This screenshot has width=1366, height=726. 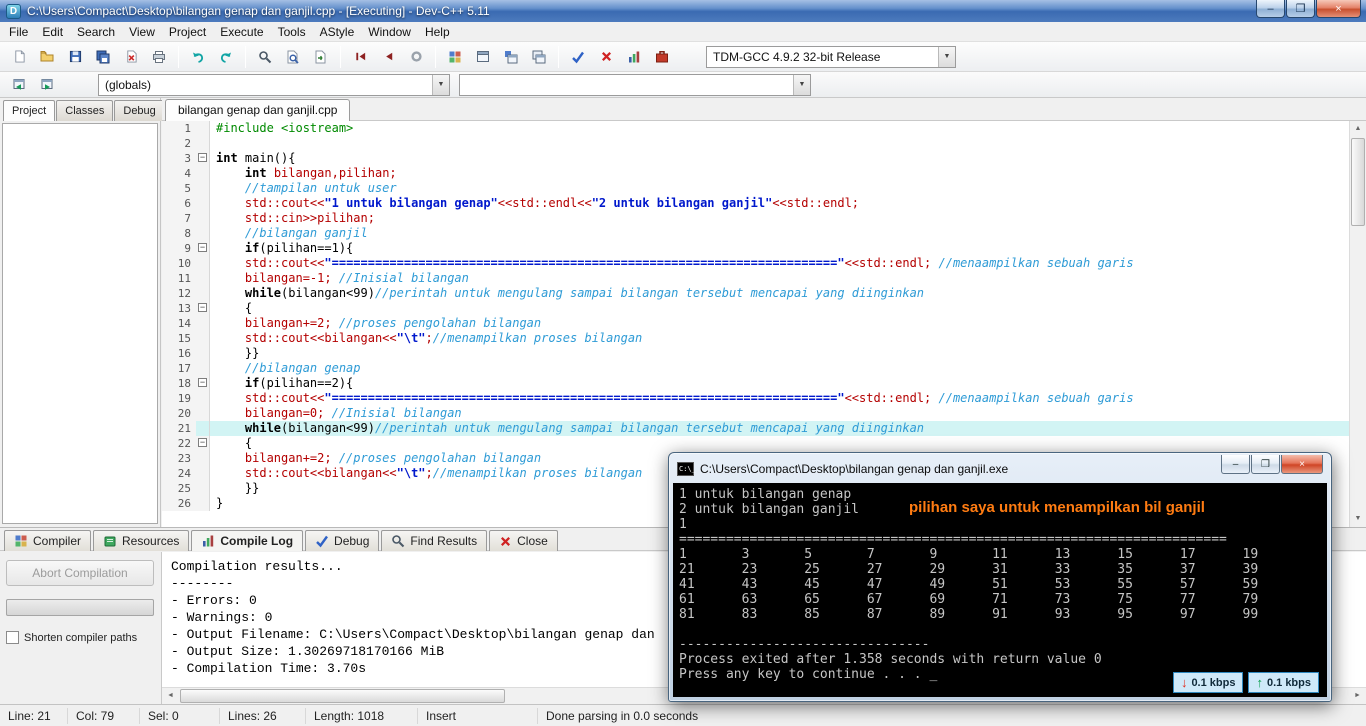 I want to click on save-button, so click(x=75, y=56).